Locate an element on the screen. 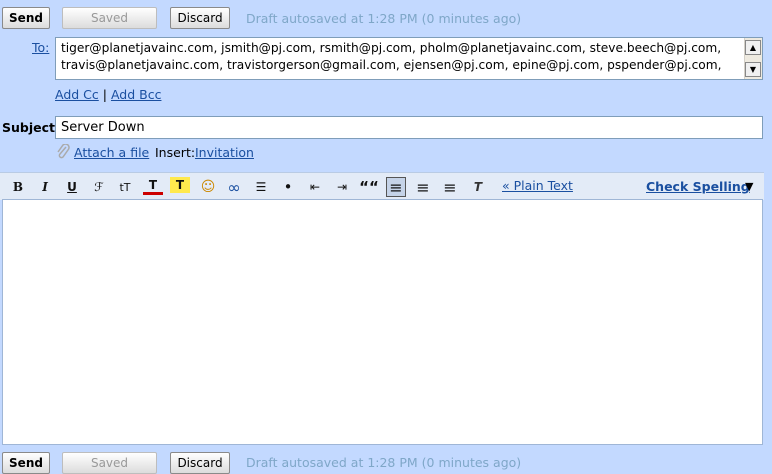 This screenshot has height=474, width=772. font-size-icon: tT is located at coordinates (125, 187).